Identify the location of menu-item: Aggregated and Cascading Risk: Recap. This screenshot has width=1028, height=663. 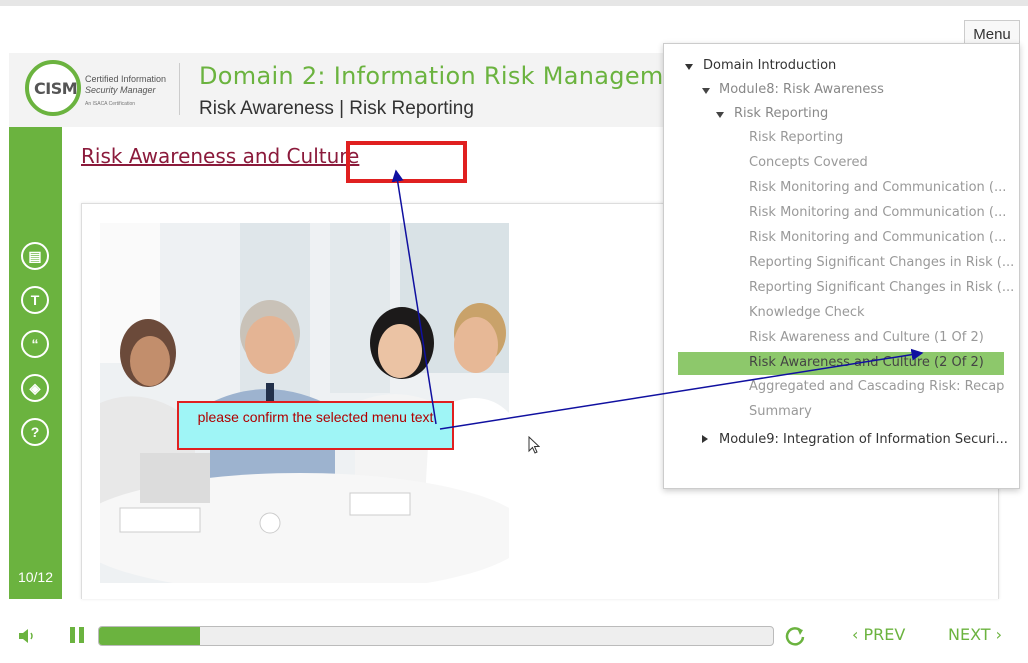
(876, 386).